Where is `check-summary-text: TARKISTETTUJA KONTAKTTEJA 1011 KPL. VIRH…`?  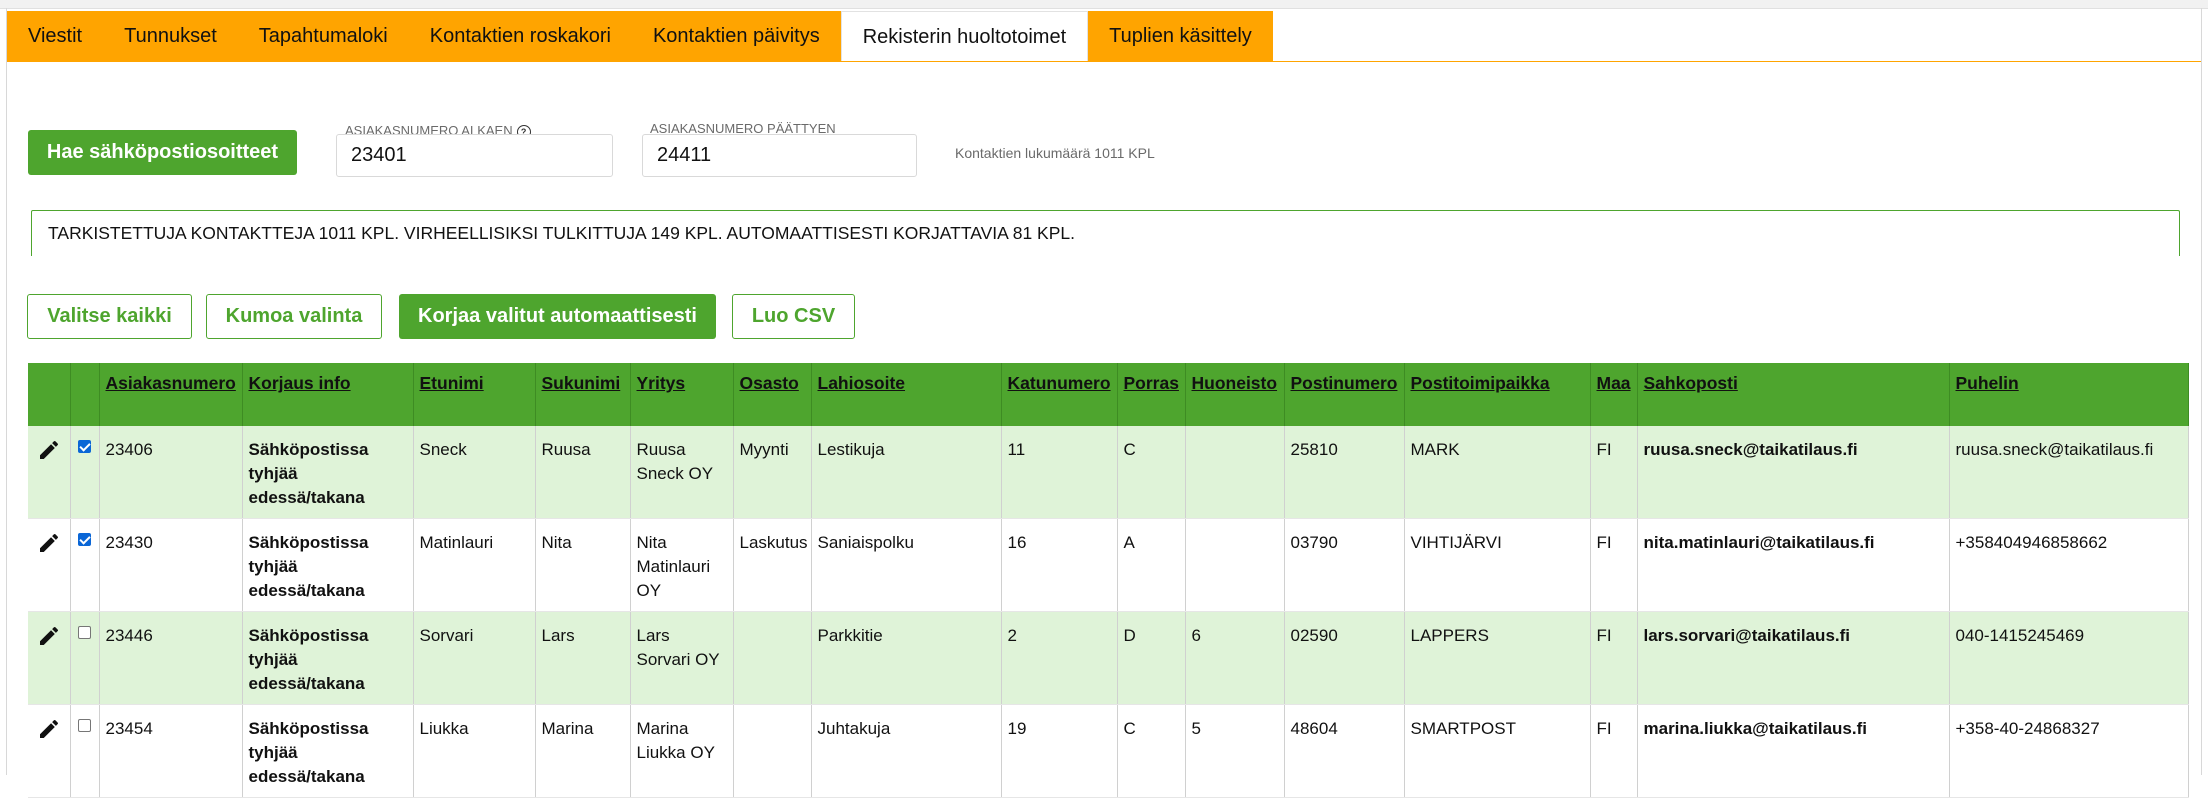
check-summary-text: TARKISTETTUJA KONTAKTTEJA 1011 KPL. VIRH… is located at coordinates (561, 233).